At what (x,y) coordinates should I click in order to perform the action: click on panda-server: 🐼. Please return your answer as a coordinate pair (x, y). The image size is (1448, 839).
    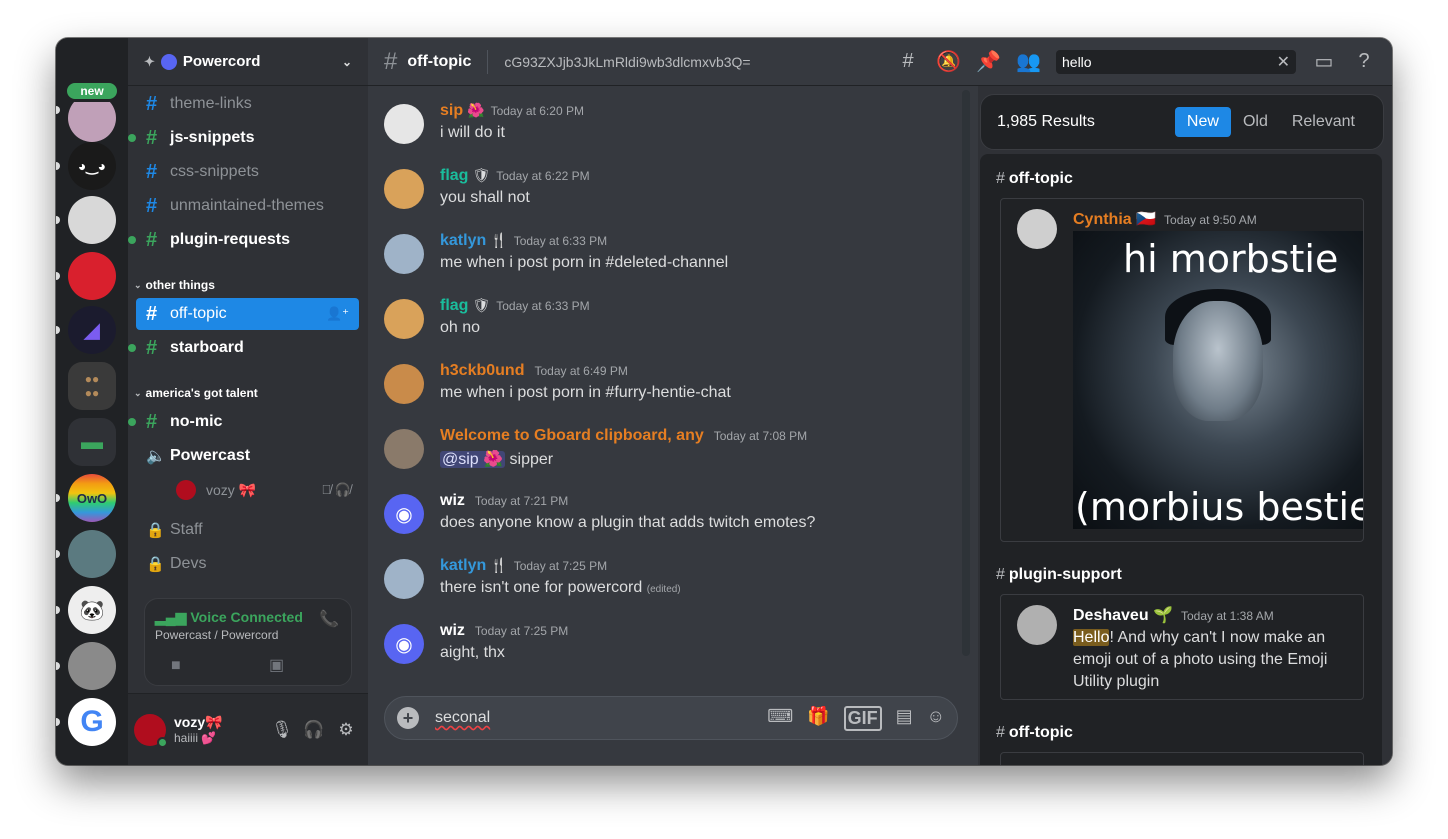
    Looking at the image, I should click on (92, 610).